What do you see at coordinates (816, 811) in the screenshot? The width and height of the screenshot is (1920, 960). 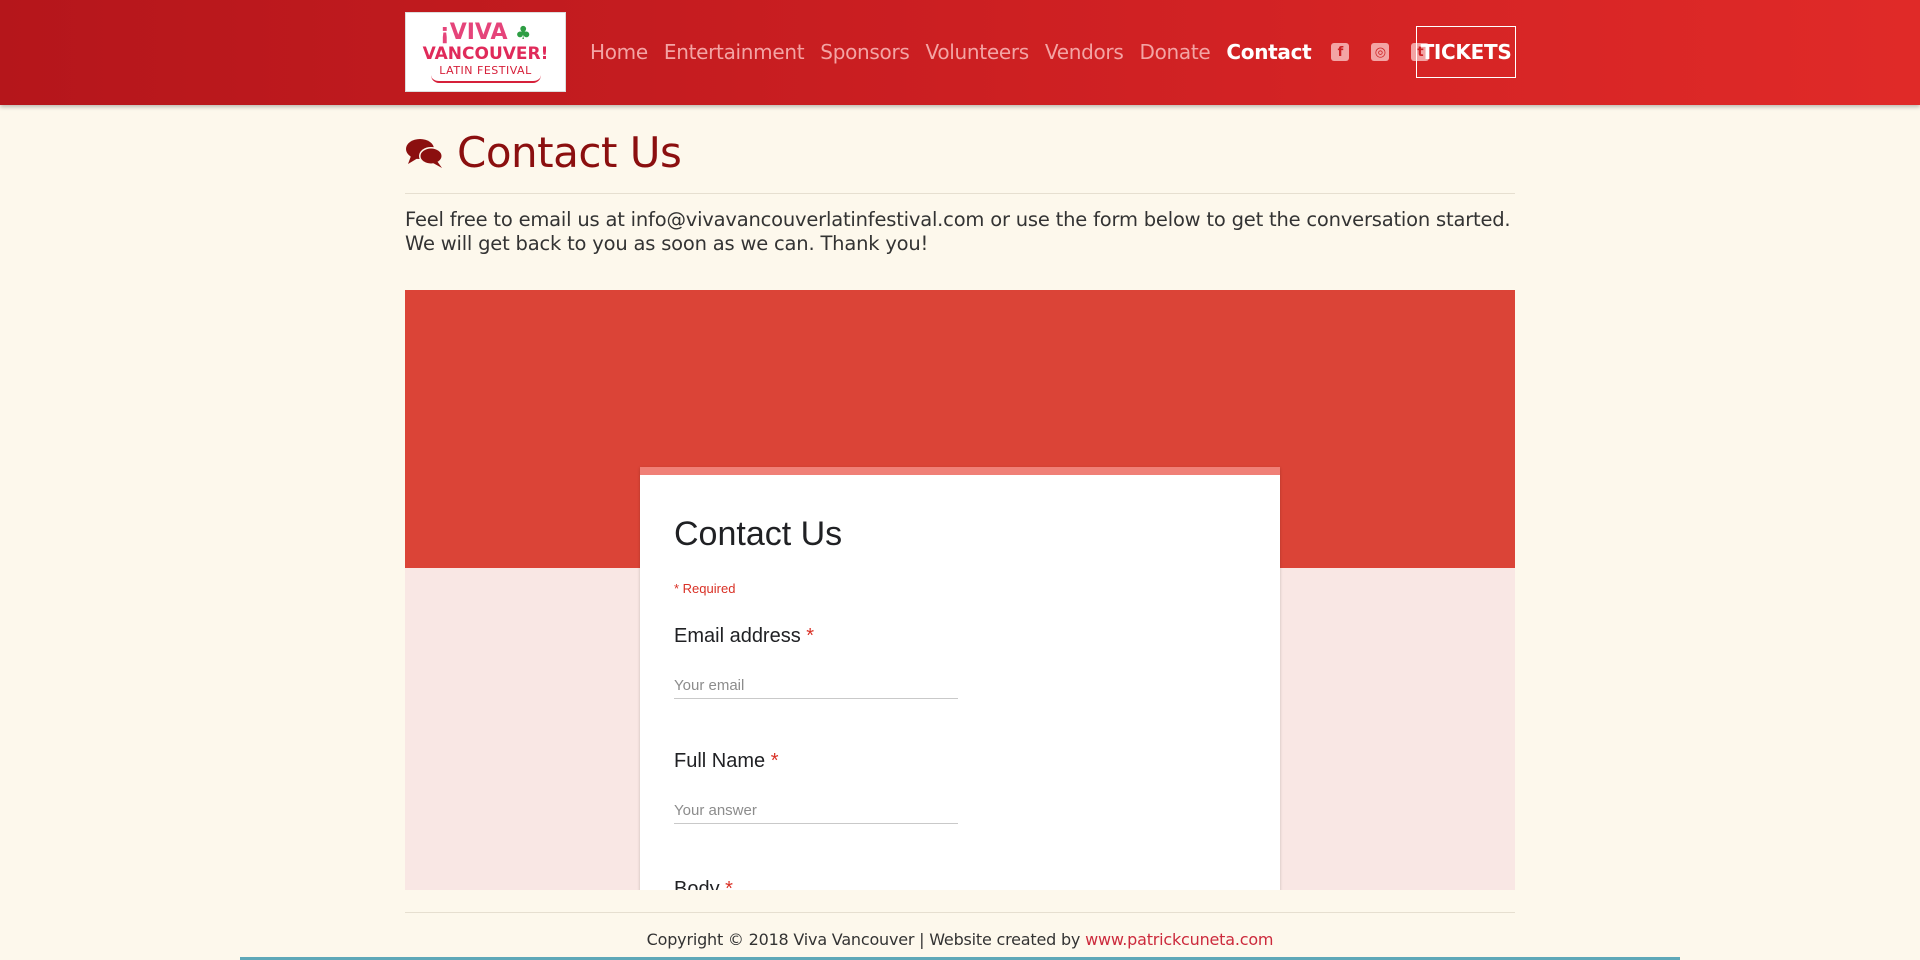 I see `full-name-field` at bounding box center [816, 811].